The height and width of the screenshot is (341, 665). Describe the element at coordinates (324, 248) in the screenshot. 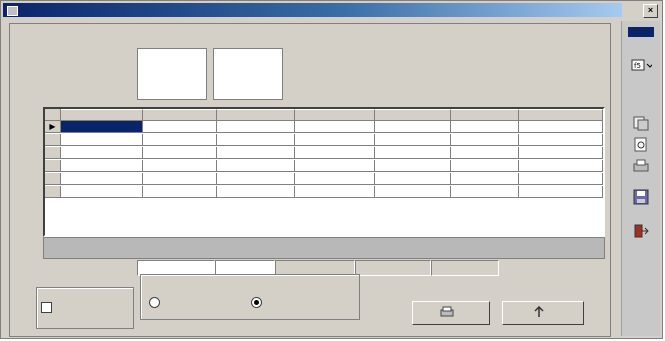

I see `grid-empty-area` at that location.